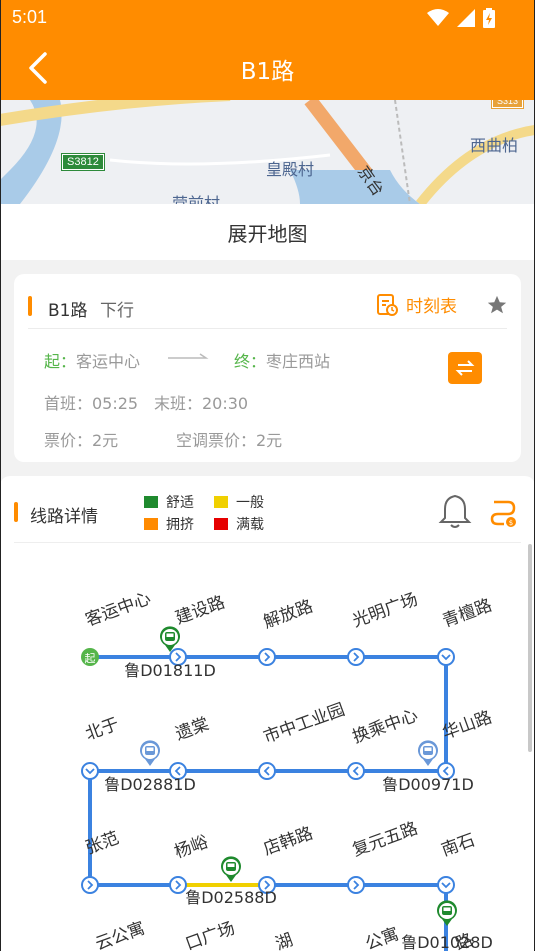  Describe the element at coordinates (91, 403) in the screenshot. I see `first-bus-time: 首班：05:25` at that location.